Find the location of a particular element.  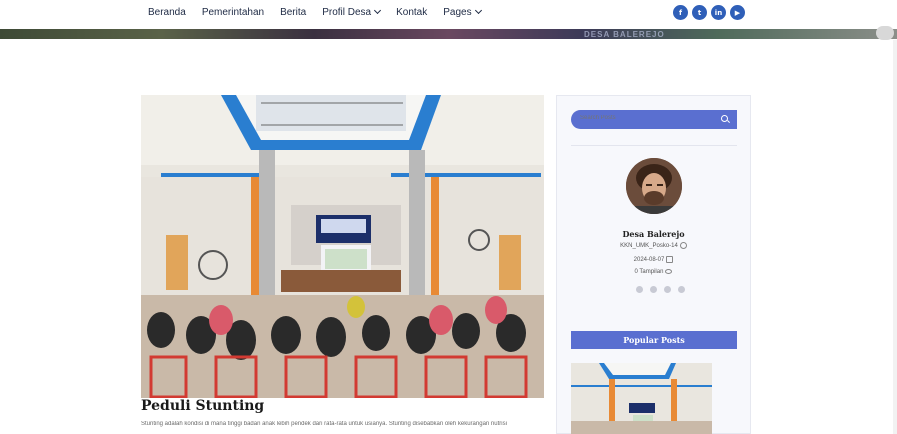

nav-item-beranda: Beranda is located at coordinates (167, 12).